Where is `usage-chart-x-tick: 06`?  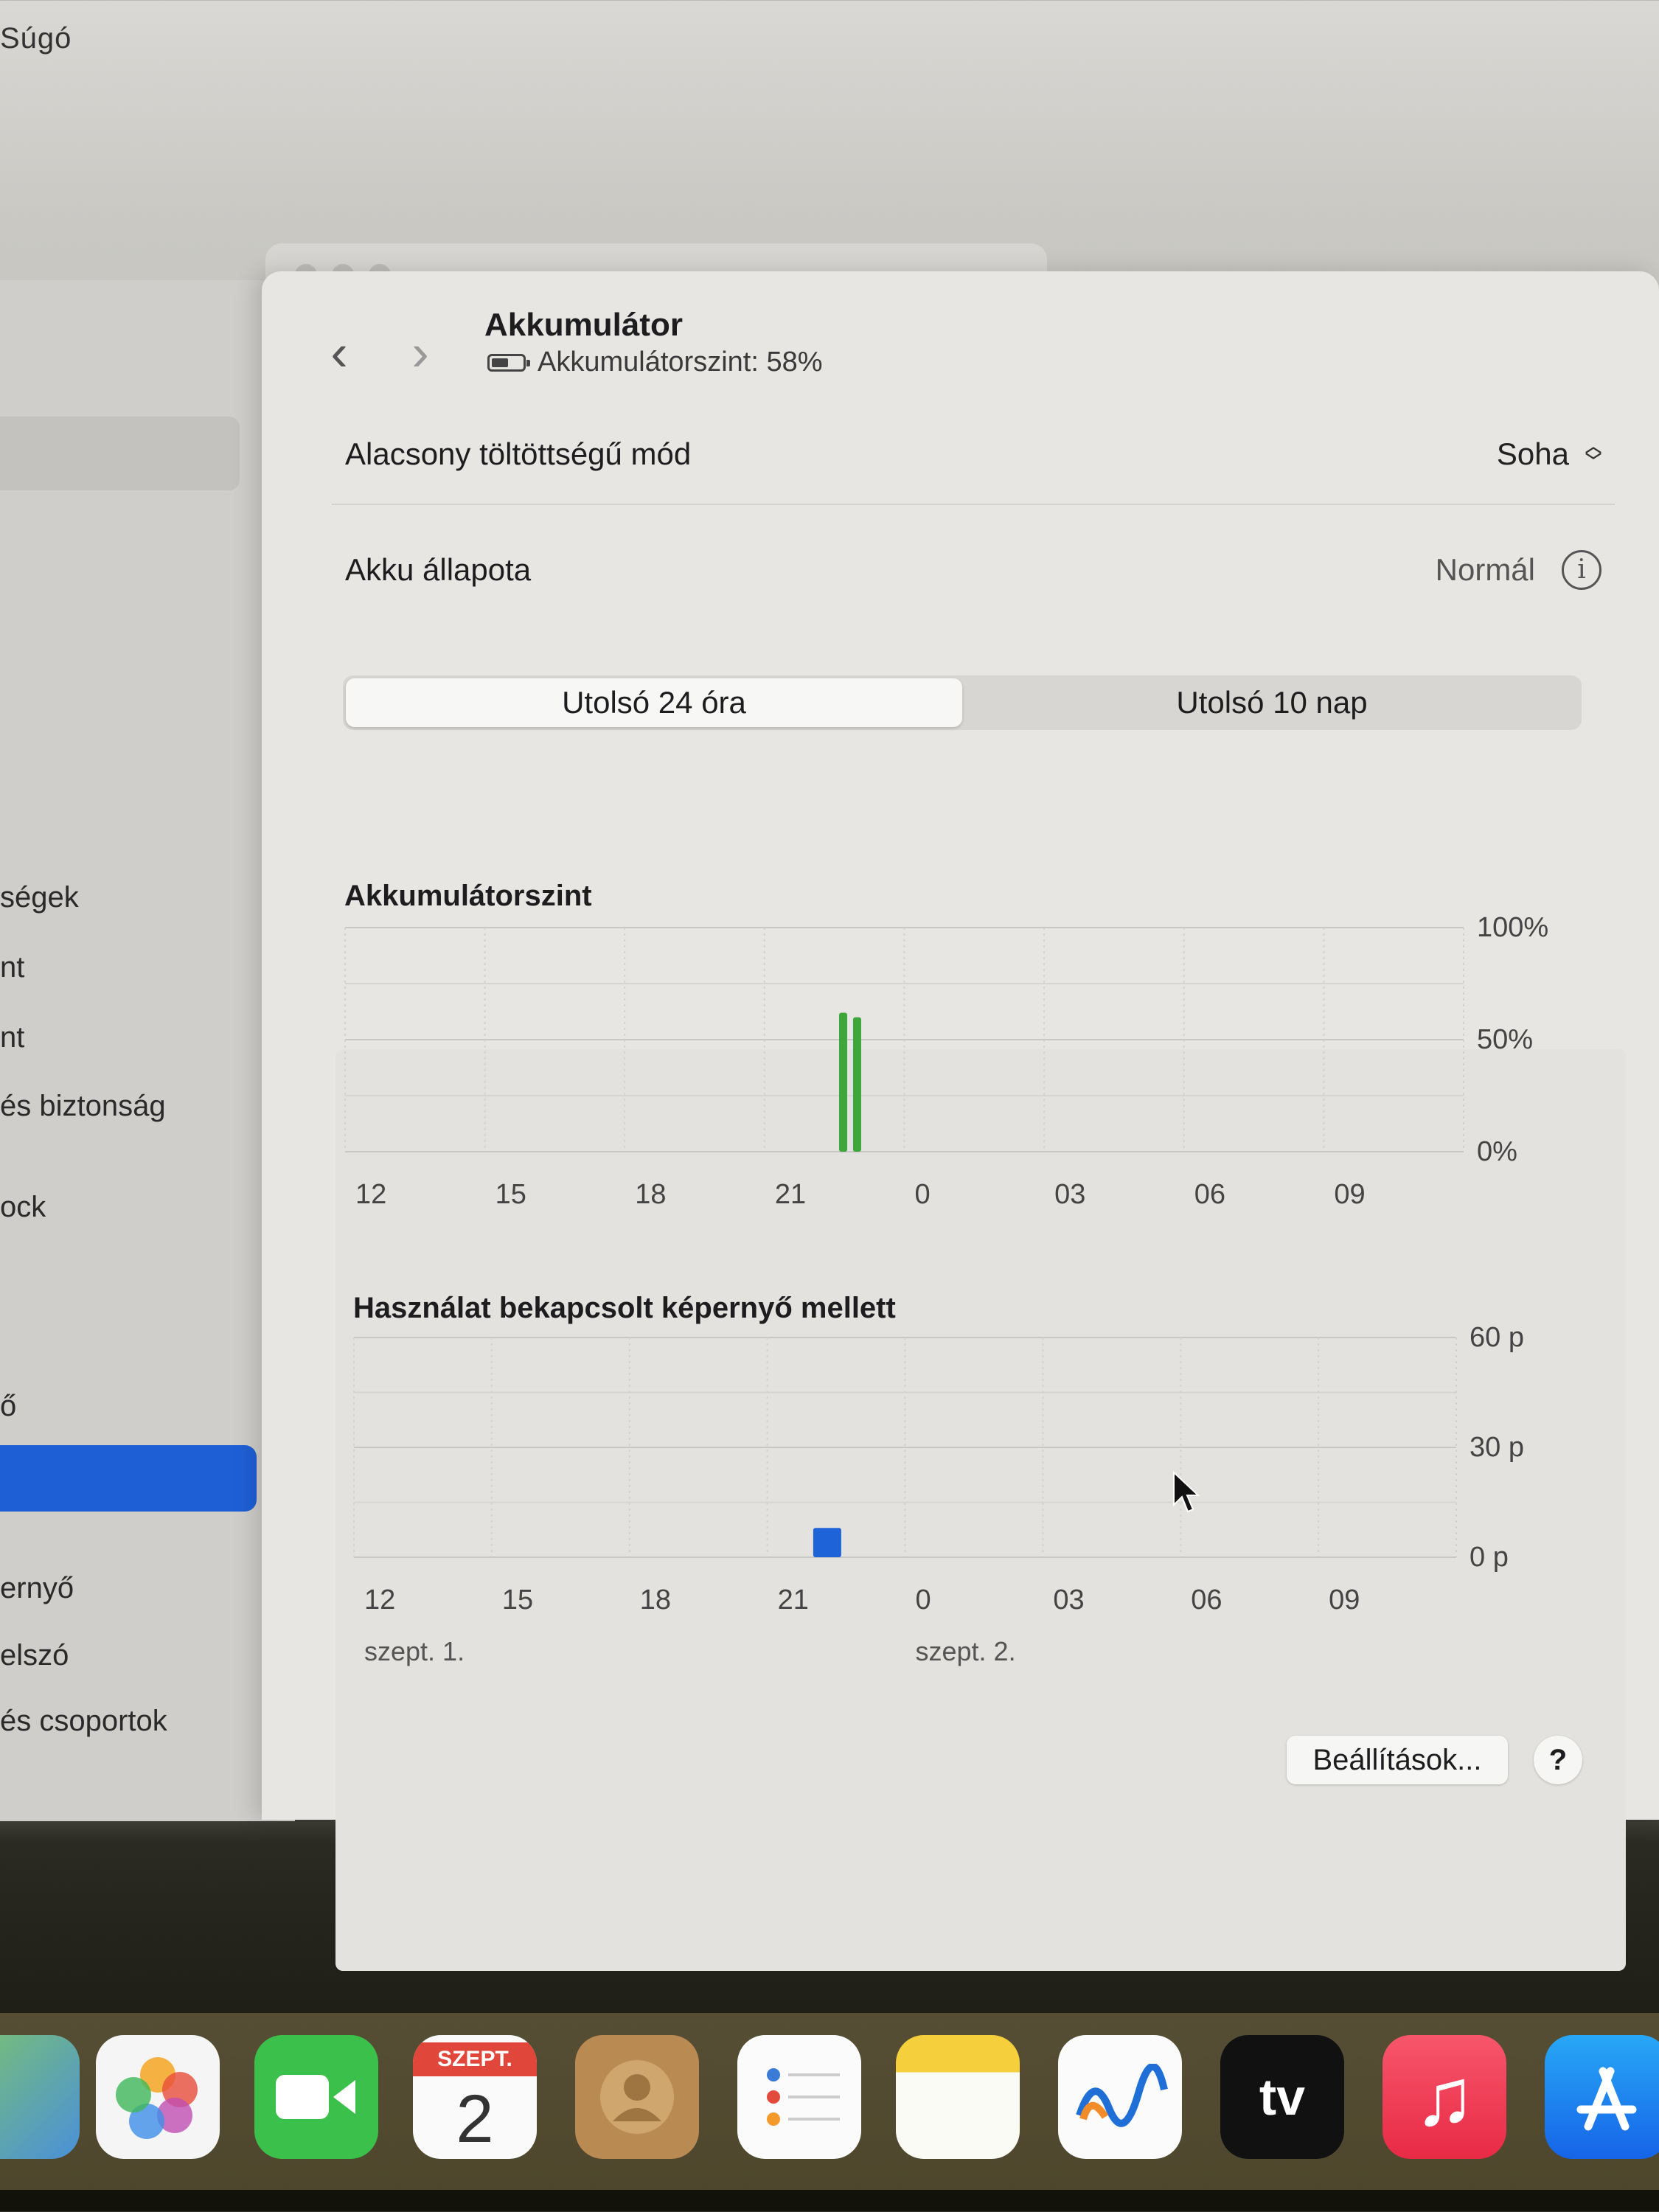
usage-chart-x-tick: 06 is located at coordinates (1206, 1600).